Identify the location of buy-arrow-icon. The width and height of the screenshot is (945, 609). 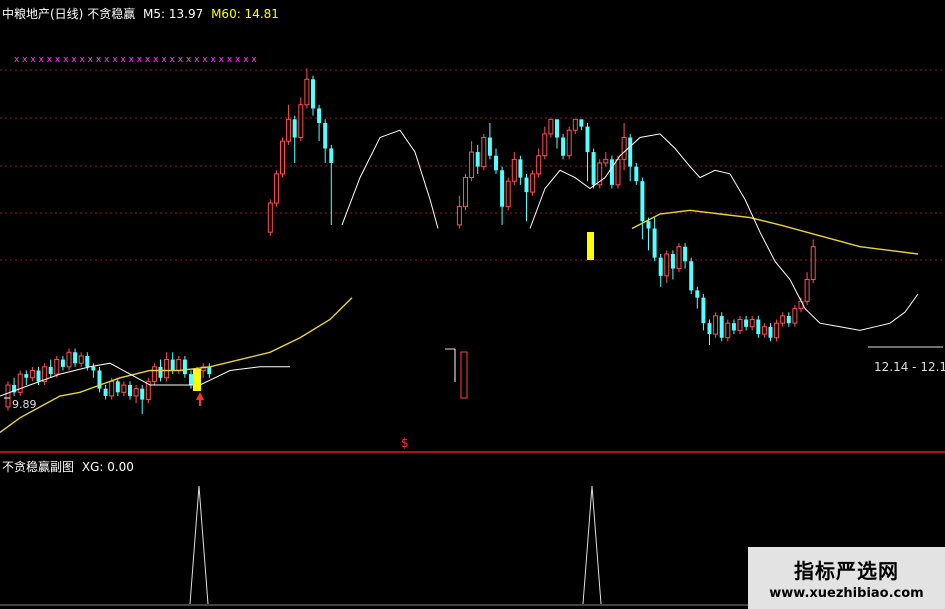
(200, 399).